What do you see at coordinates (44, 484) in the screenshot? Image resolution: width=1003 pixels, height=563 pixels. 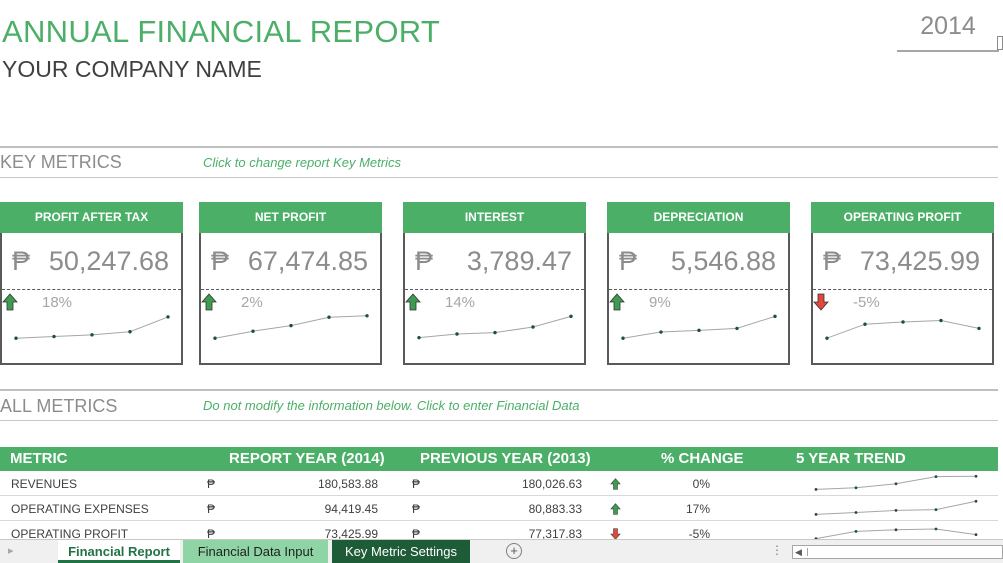 I see `metric-name: REVENUES` at bounding box center [44, 484].